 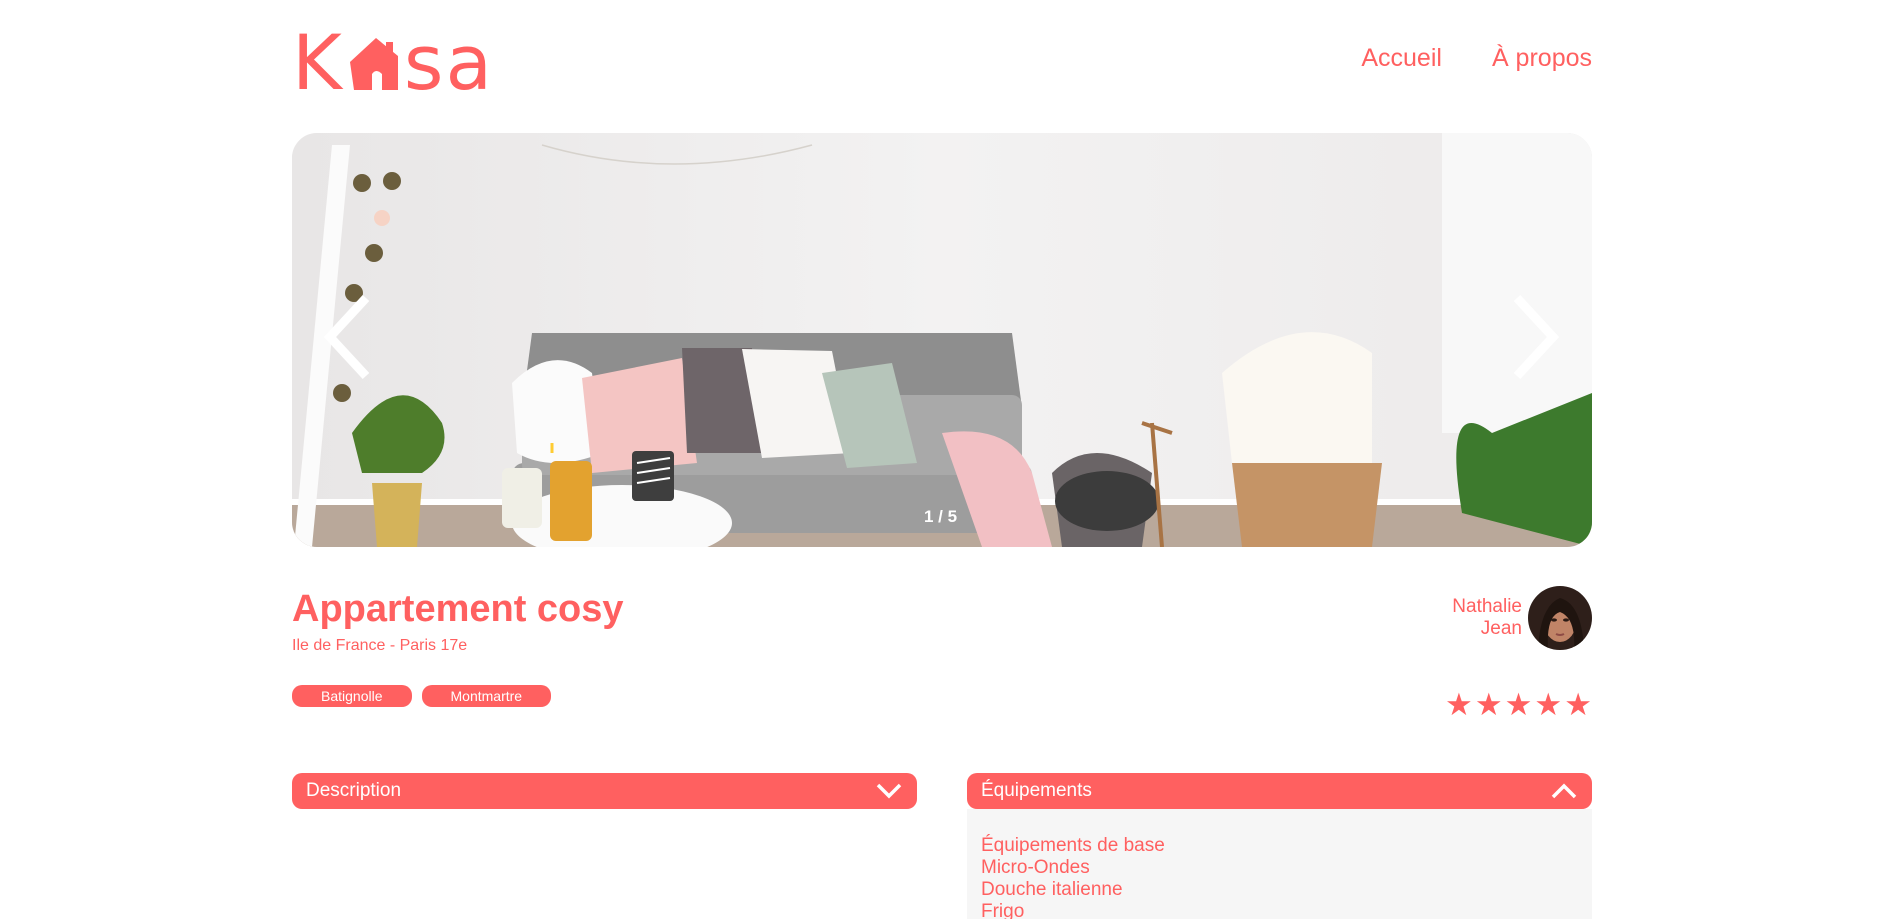 I want to click on kasa-logo: K sa, so click(x=393, y=62).